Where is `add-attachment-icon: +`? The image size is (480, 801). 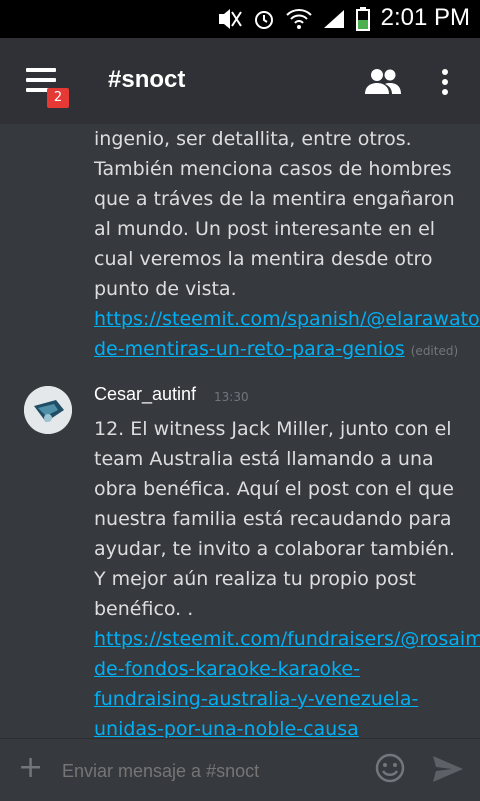 add-attachment-icon: + is located at coordinates (30, 768).